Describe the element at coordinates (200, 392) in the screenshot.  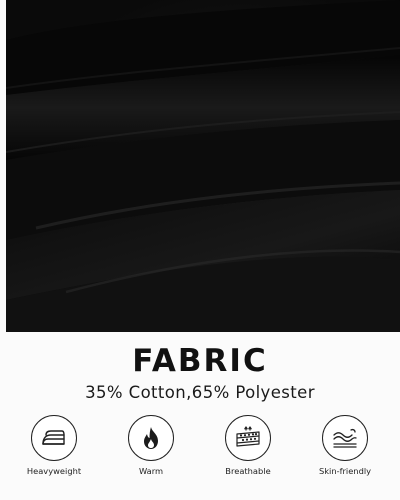
I see `fabric-composition: 35% Cotton,65% Polyester` at that location.